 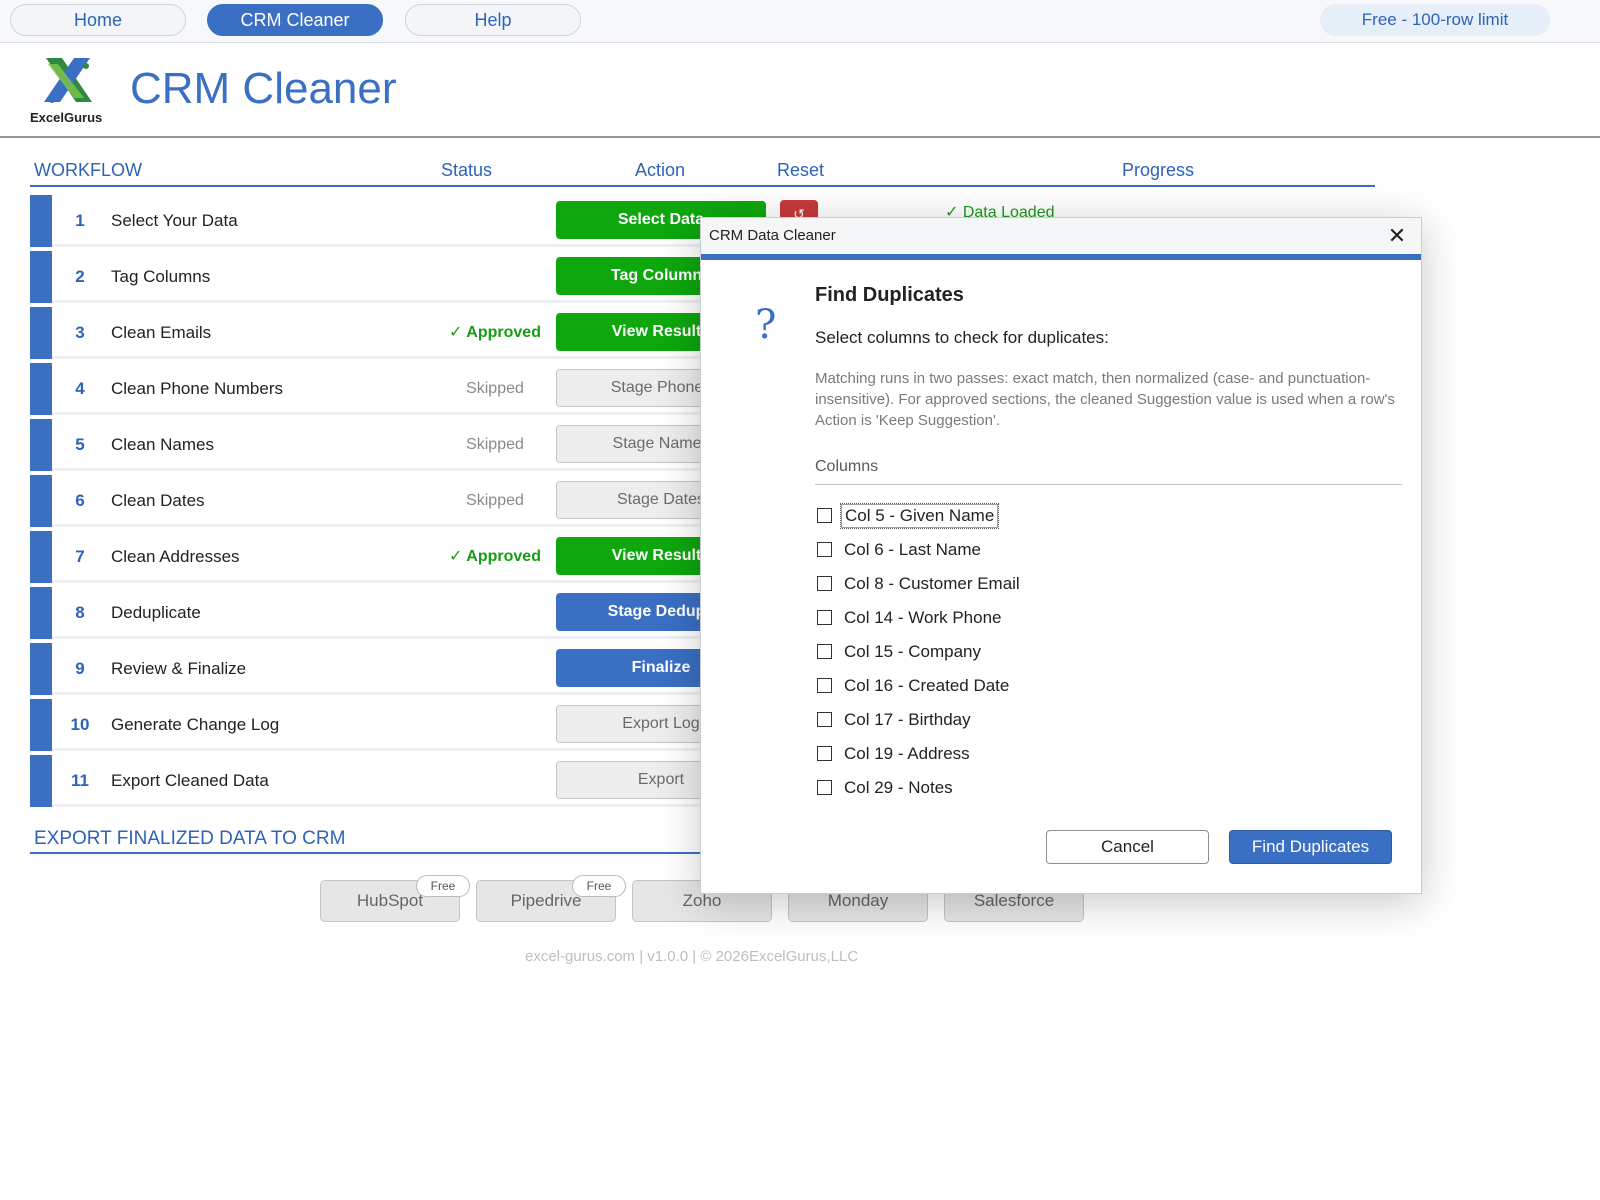 I want to click on checkbox-label: Col 5 - Given Name, so click(x=919, y=516).